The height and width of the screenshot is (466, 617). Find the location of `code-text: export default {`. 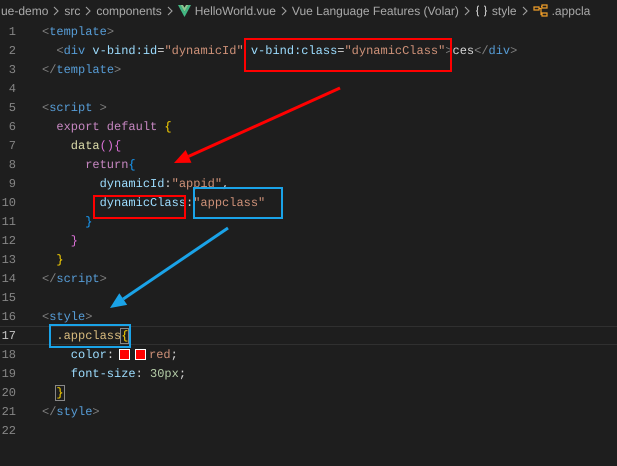

code-text: export default { is located at coordinates (113, 127).